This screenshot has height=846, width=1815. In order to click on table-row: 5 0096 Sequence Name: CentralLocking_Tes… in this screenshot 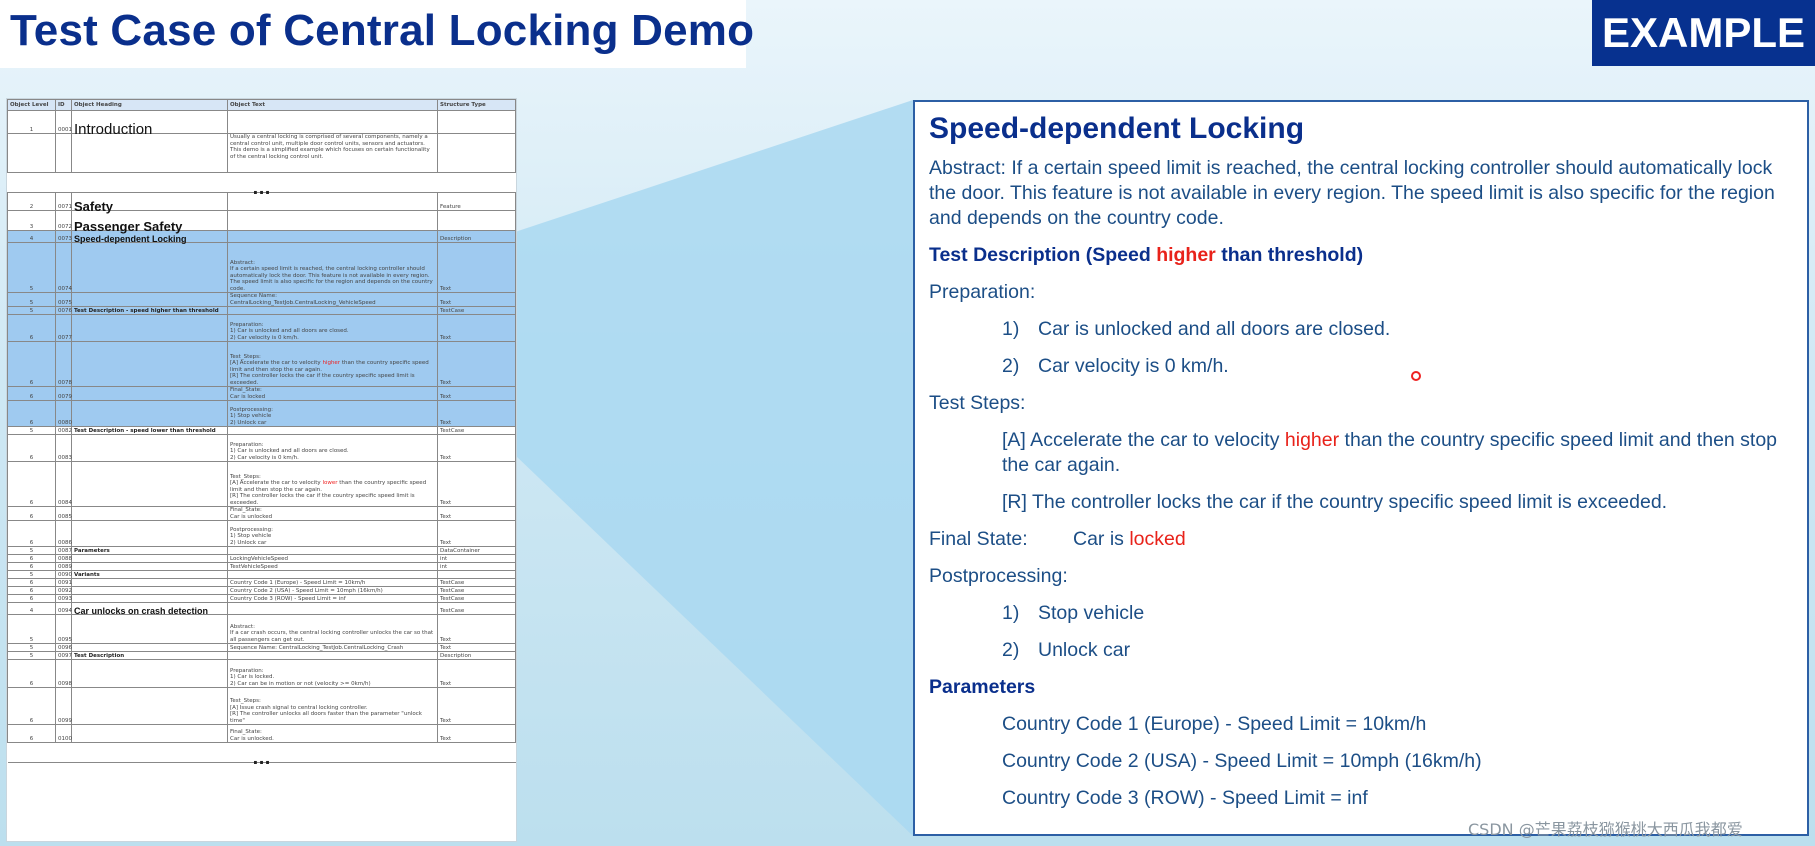, I will do `click(261, 647)`.